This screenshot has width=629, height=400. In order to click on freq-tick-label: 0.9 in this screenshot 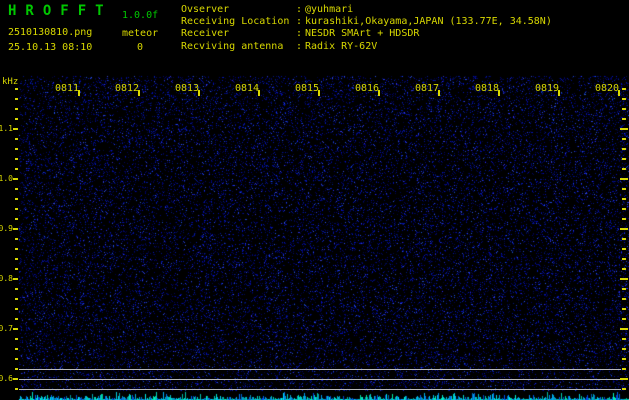, I will do `click(6, 228)`.